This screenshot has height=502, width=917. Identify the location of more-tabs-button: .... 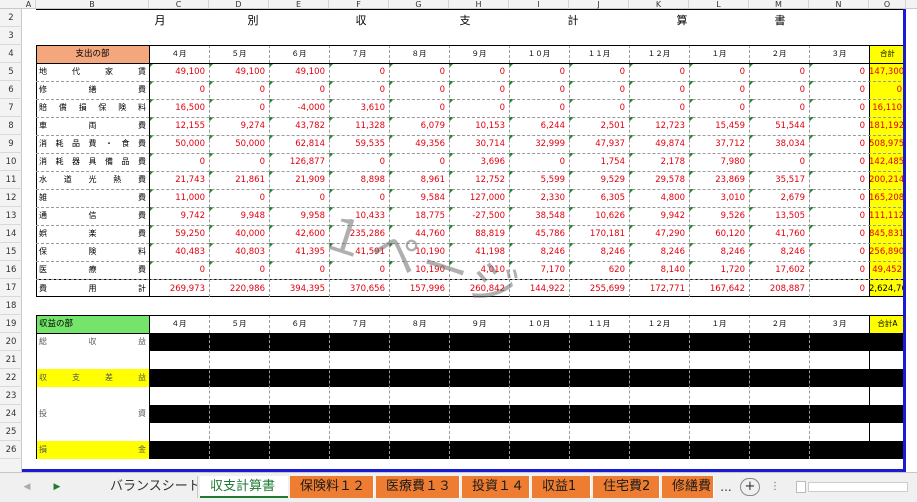
(726, 487).